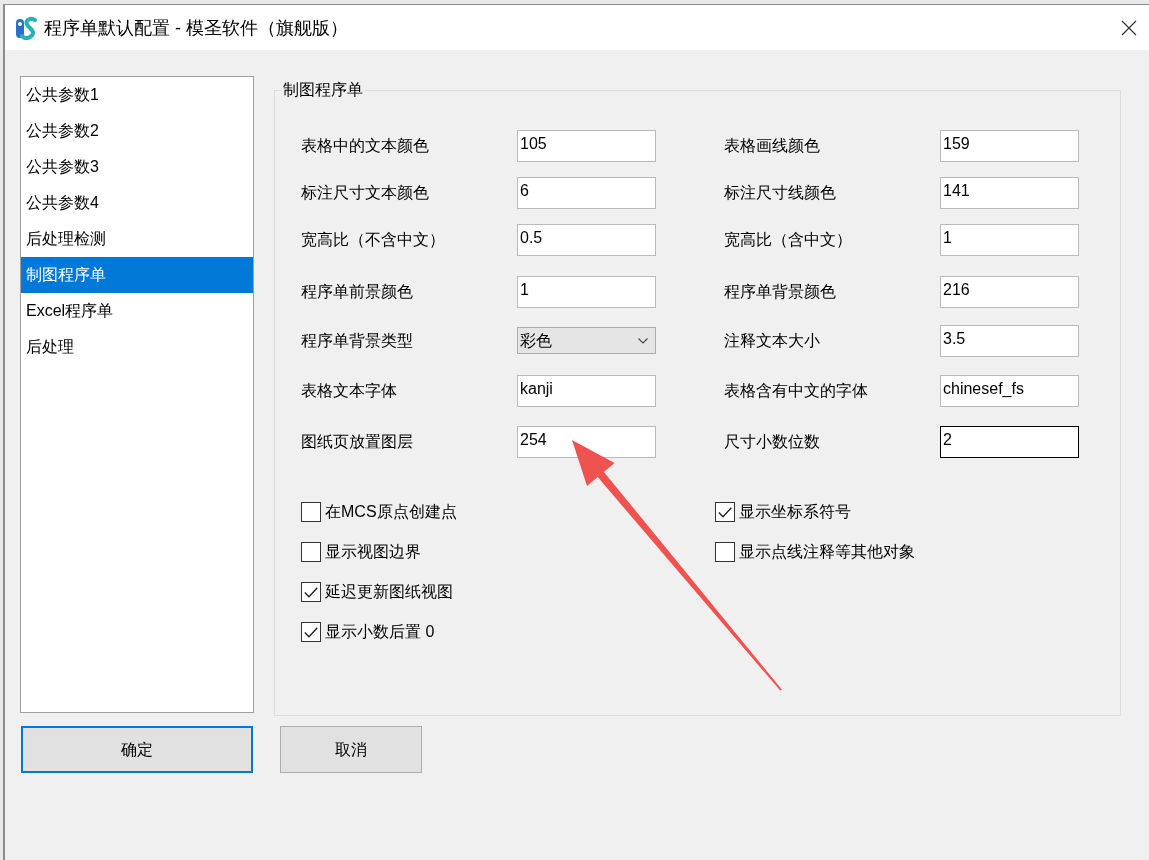 The height and width of the screenshot is (860, 1149). Describe the element at coordinates (357, 442) in the screenshot. I see `field-label: 图纸页放置图层` at that location.